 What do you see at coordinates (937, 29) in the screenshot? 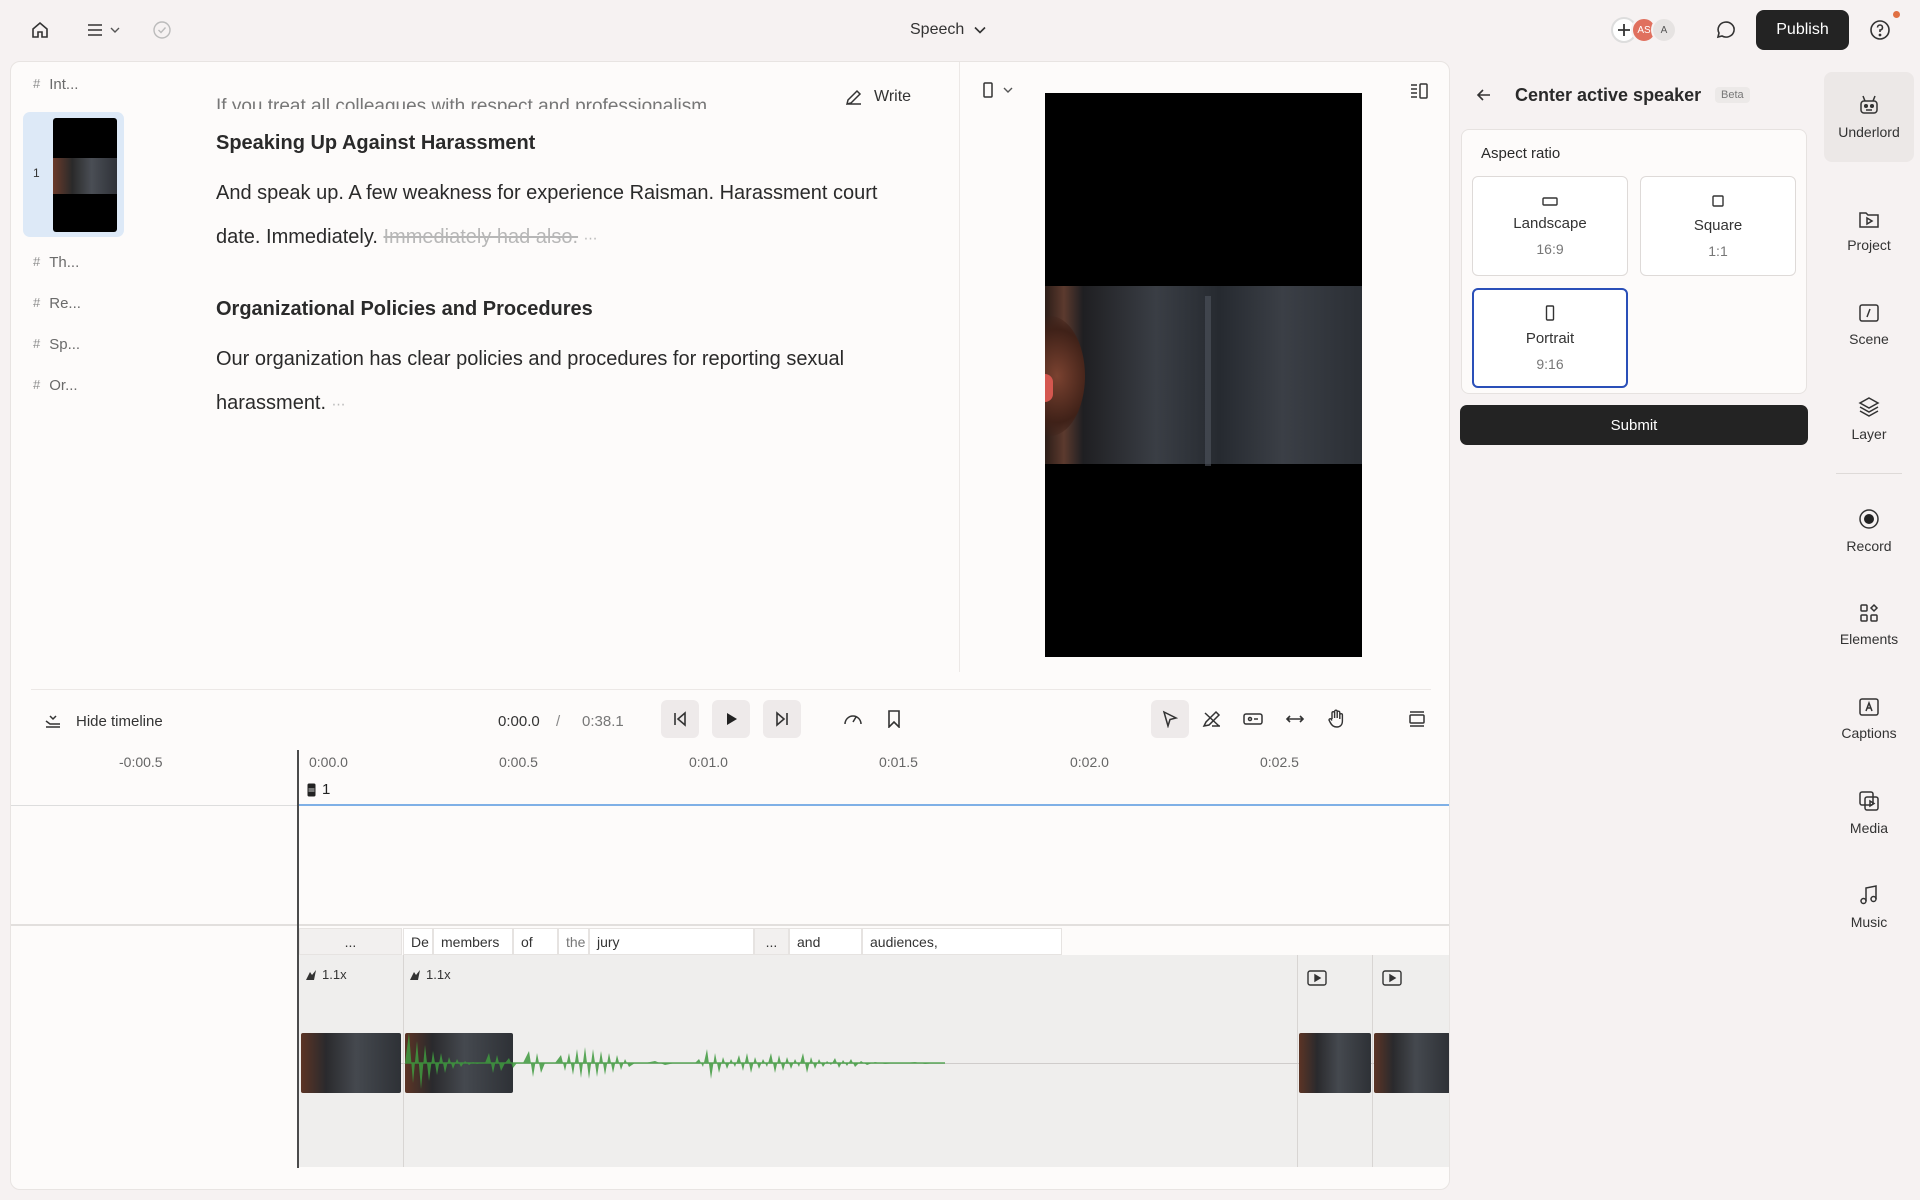
I see `project-title: Speech` at bounding box center [937, 29].